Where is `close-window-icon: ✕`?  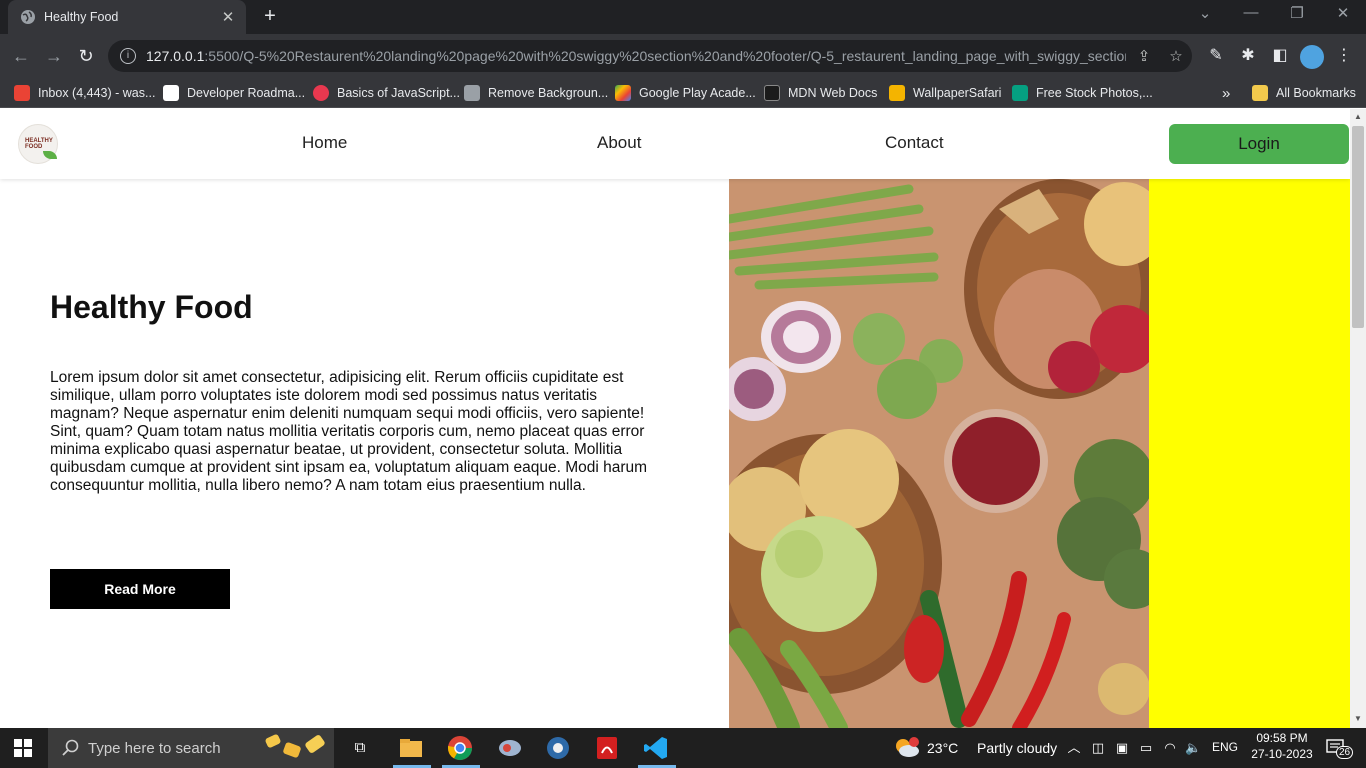
close-window-icon: ✕ is located at coordinates (1343, 13).